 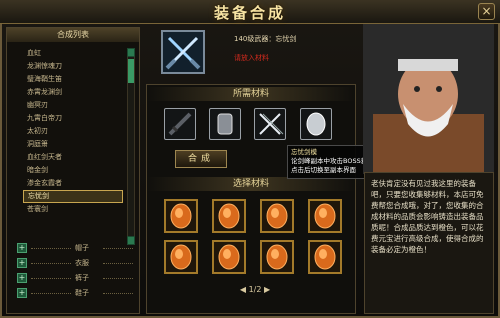 I want to click on list-item: 太初刃, so click(x=73, y=131).